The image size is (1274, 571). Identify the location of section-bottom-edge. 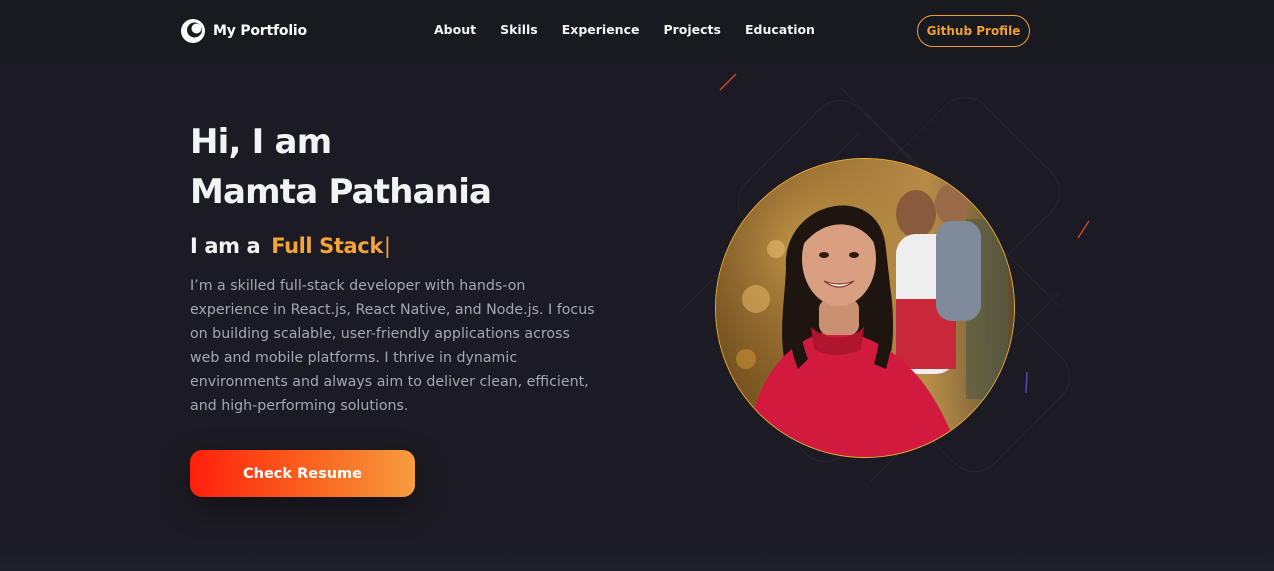
(637, 555).